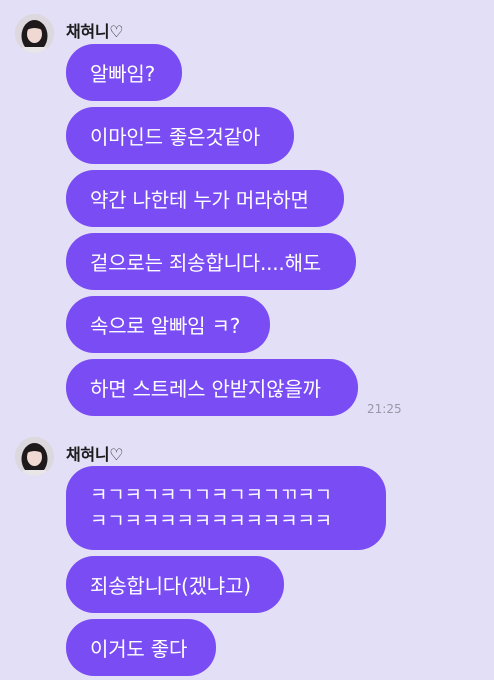  I want to click on avatar-photo-icon, so click(34, 456).